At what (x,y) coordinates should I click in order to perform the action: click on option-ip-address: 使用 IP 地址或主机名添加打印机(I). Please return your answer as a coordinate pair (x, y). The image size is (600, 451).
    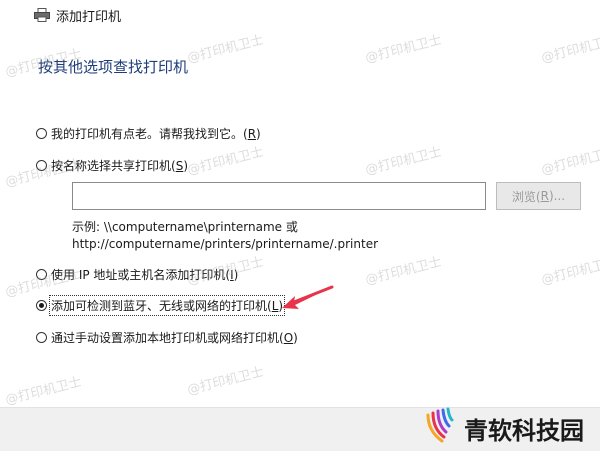
    Looking at the image, I should click on (137, 274).